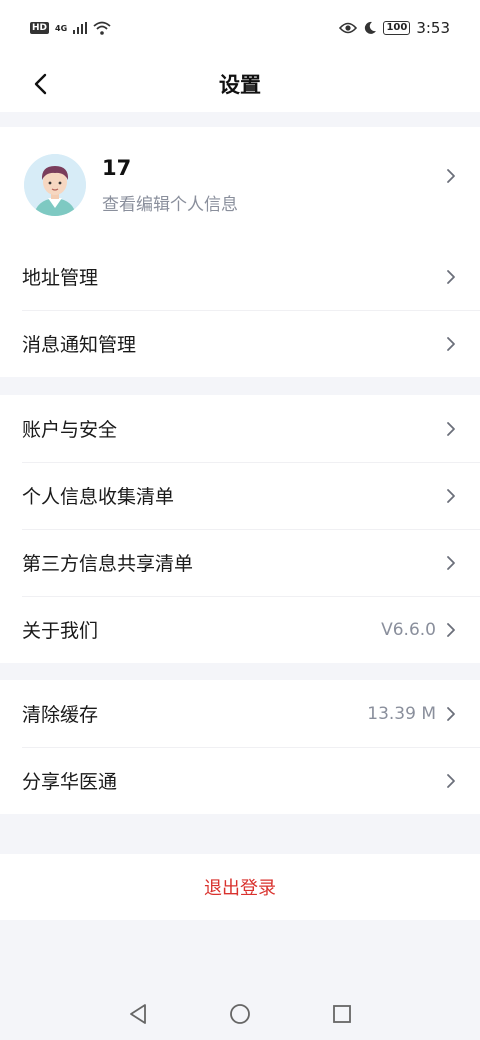 The height and width of the screenshot is (1040, 480). I want to click on moon-icon, so click(371, 27).